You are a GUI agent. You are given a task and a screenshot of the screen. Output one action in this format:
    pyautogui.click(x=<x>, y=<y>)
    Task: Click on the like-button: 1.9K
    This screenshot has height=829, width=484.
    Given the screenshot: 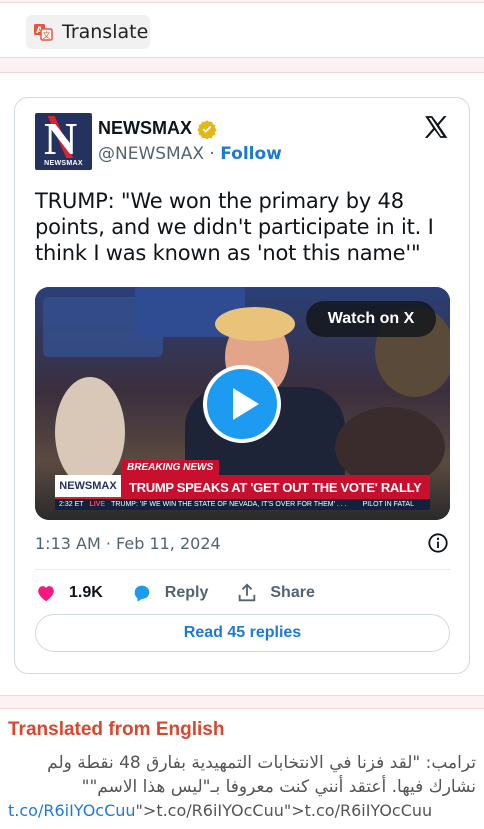 What is the action you would take?
    pyautogui.click(x=69, y=593)
    